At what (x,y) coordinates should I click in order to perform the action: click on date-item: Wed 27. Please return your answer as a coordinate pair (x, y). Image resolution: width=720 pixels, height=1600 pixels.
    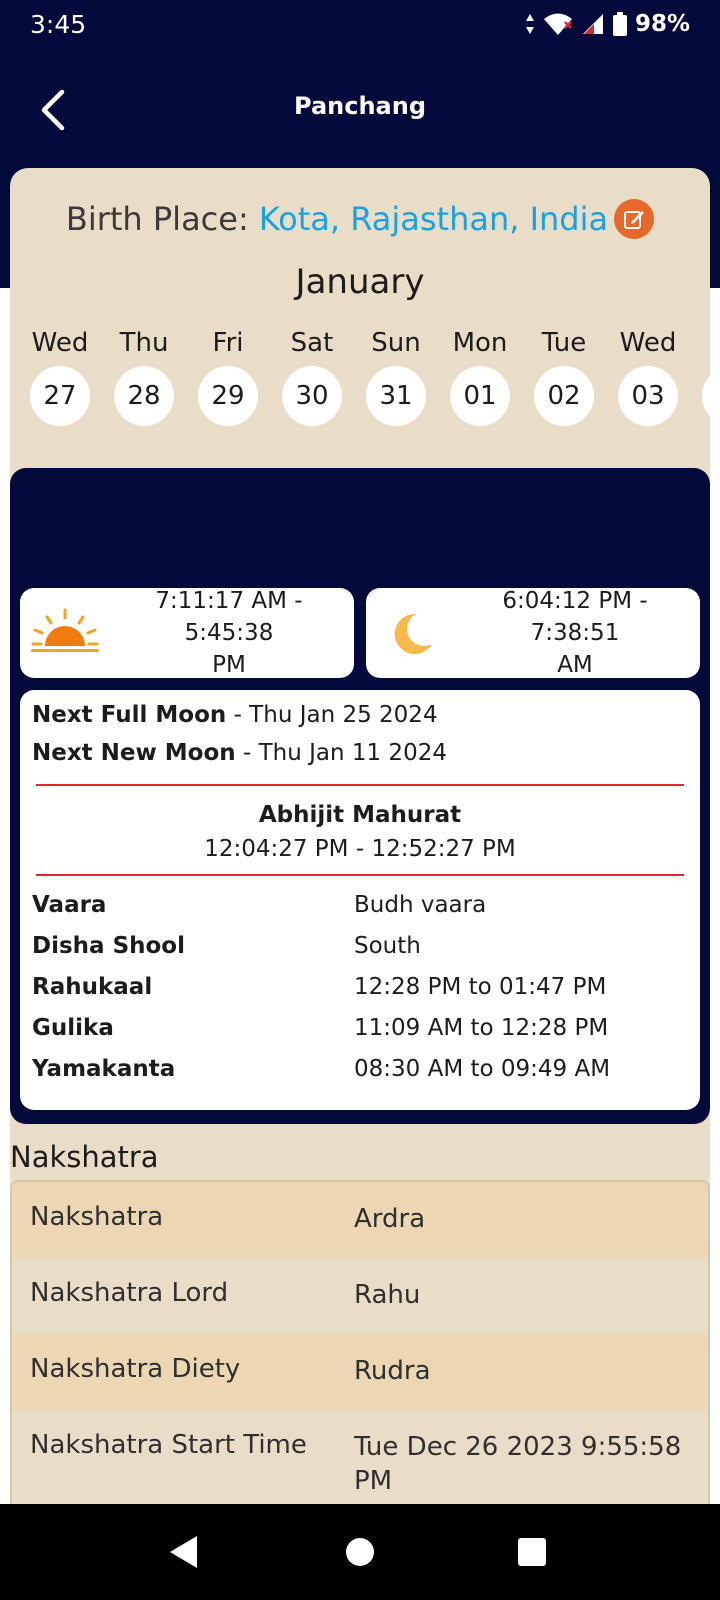
    Looking at the image, I should click on (60, 377).